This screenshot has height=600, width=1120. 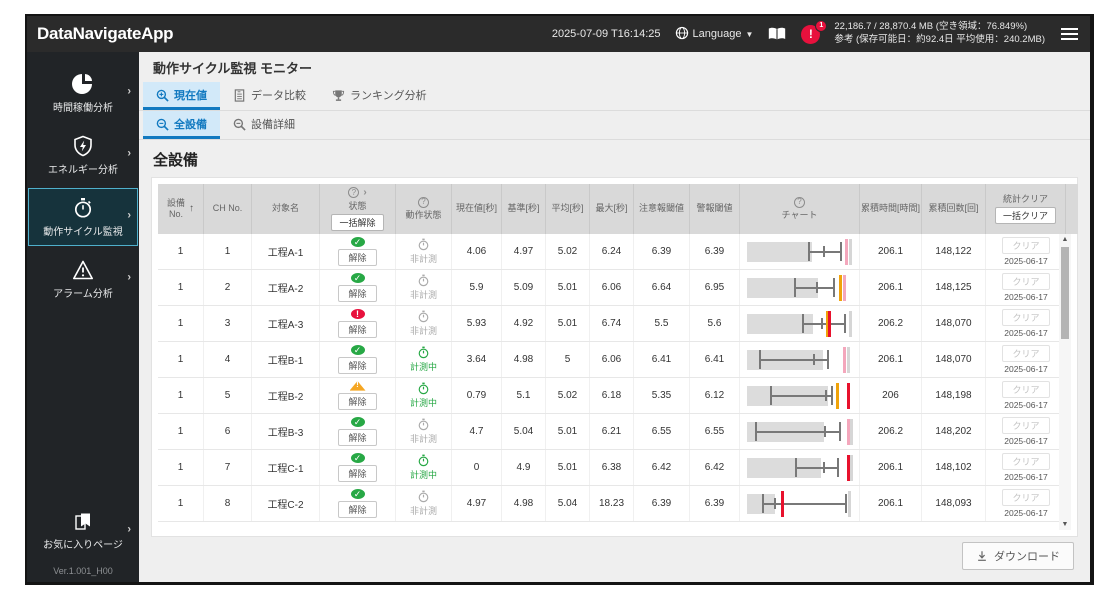 I want to click on header-label: 現在値[秒], so click(x=476, y=208).